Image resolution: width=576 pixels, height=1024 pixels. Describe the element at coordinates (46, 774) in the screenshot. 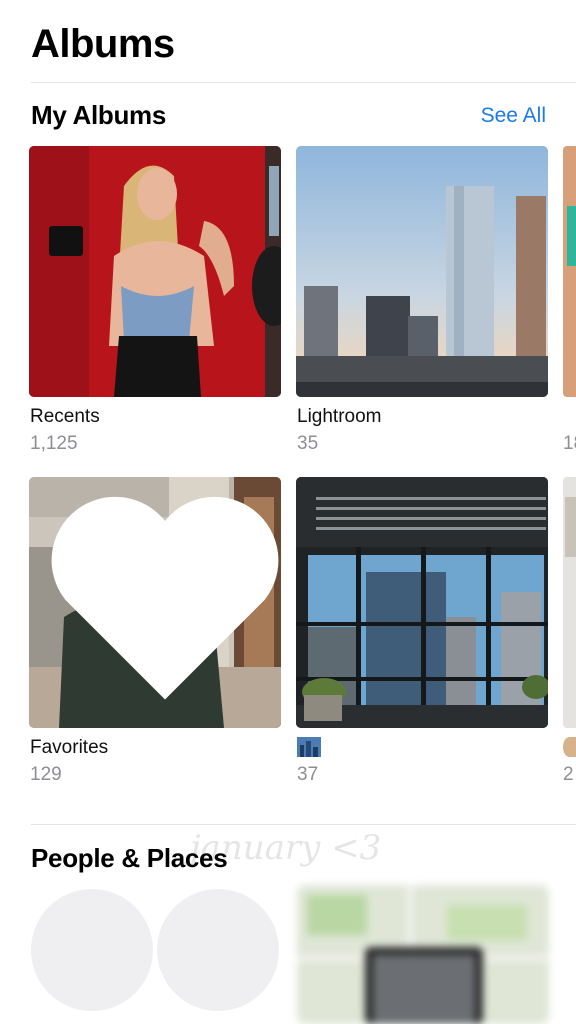

I see `album-count-favorites: 129` at that location.